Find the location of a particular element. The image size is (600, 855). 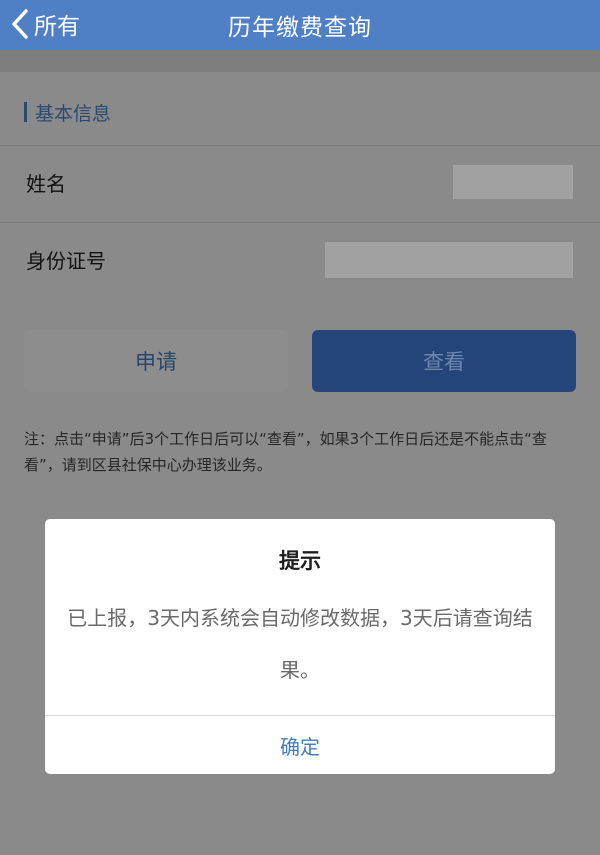

field-row-id: 身份证号 is located at coordinates (300, 260).